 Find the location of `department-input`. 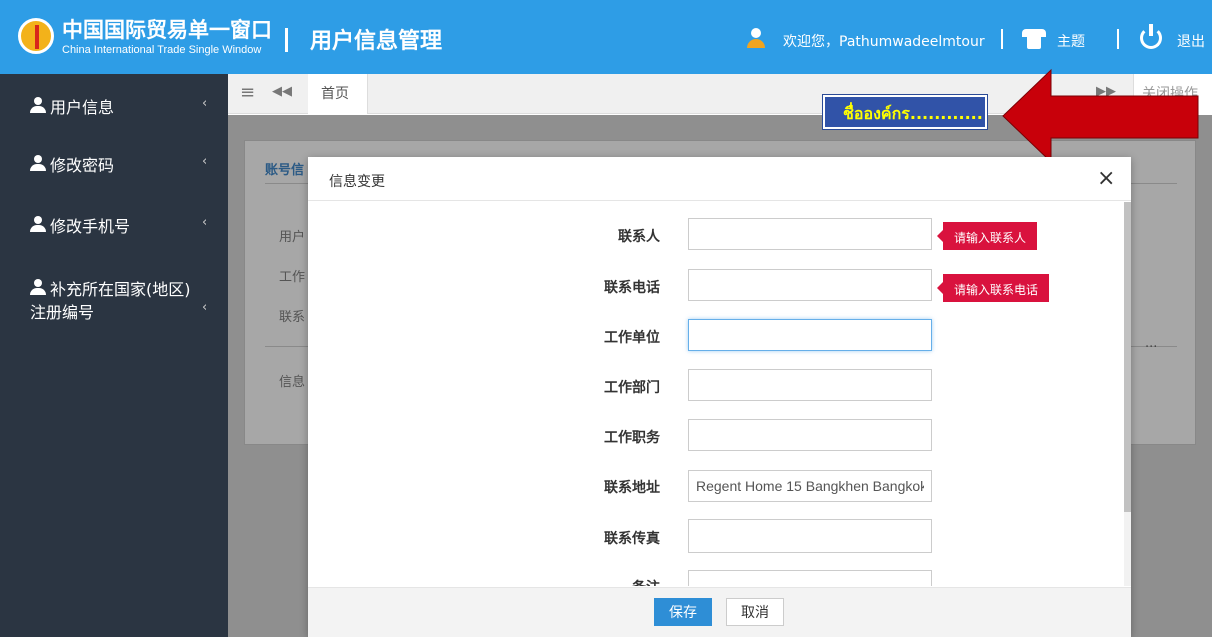

department-input is located at coordinates (810, 385).